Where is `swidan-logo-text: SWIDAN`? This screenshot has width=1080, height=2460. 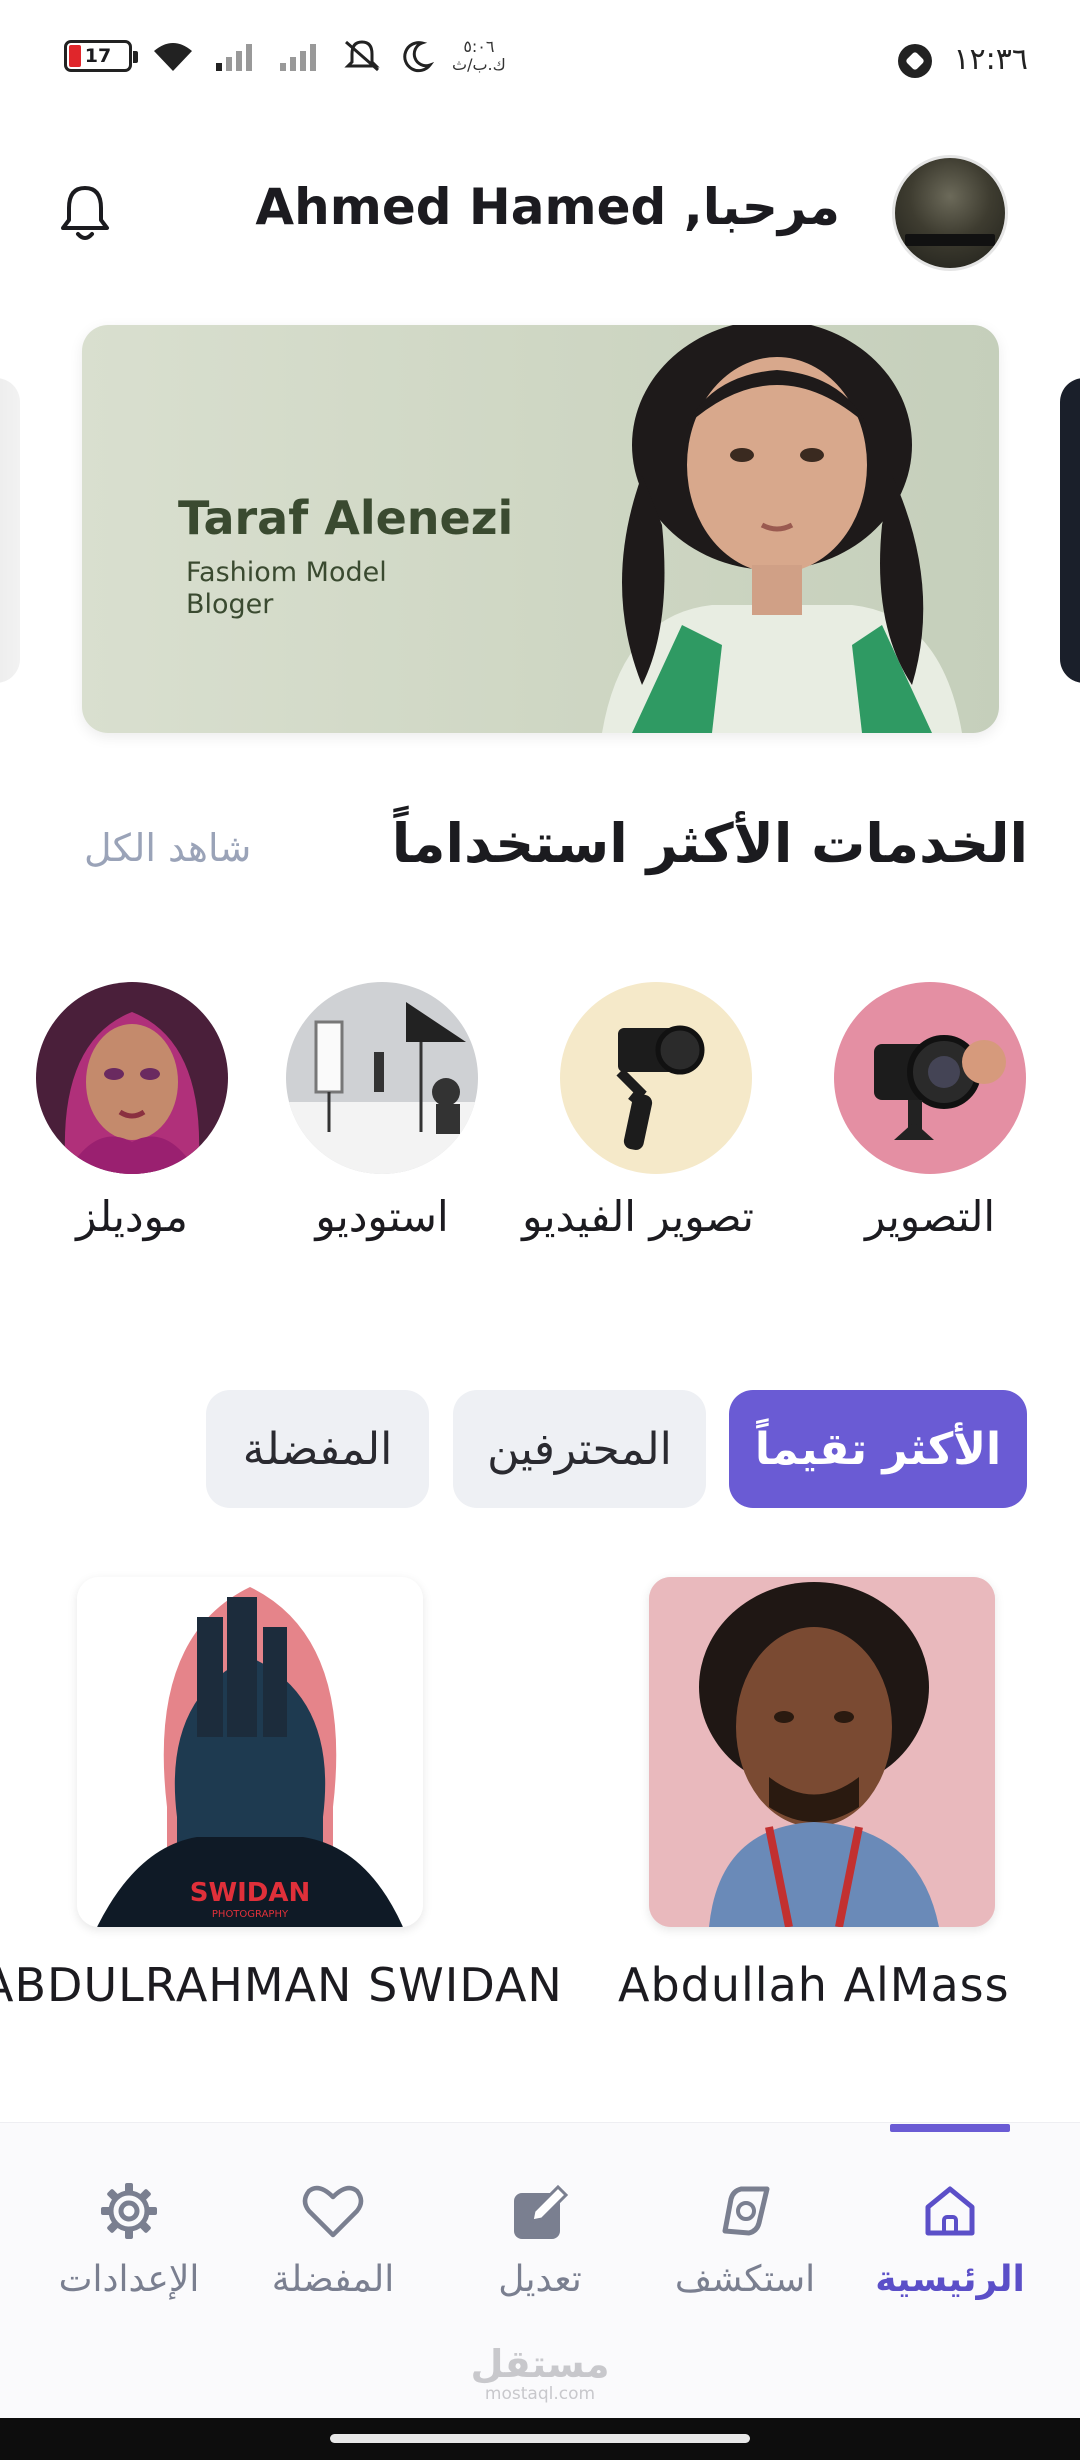 swidan-logo-text: SWIDAN is located at coordinates (250, 1893).